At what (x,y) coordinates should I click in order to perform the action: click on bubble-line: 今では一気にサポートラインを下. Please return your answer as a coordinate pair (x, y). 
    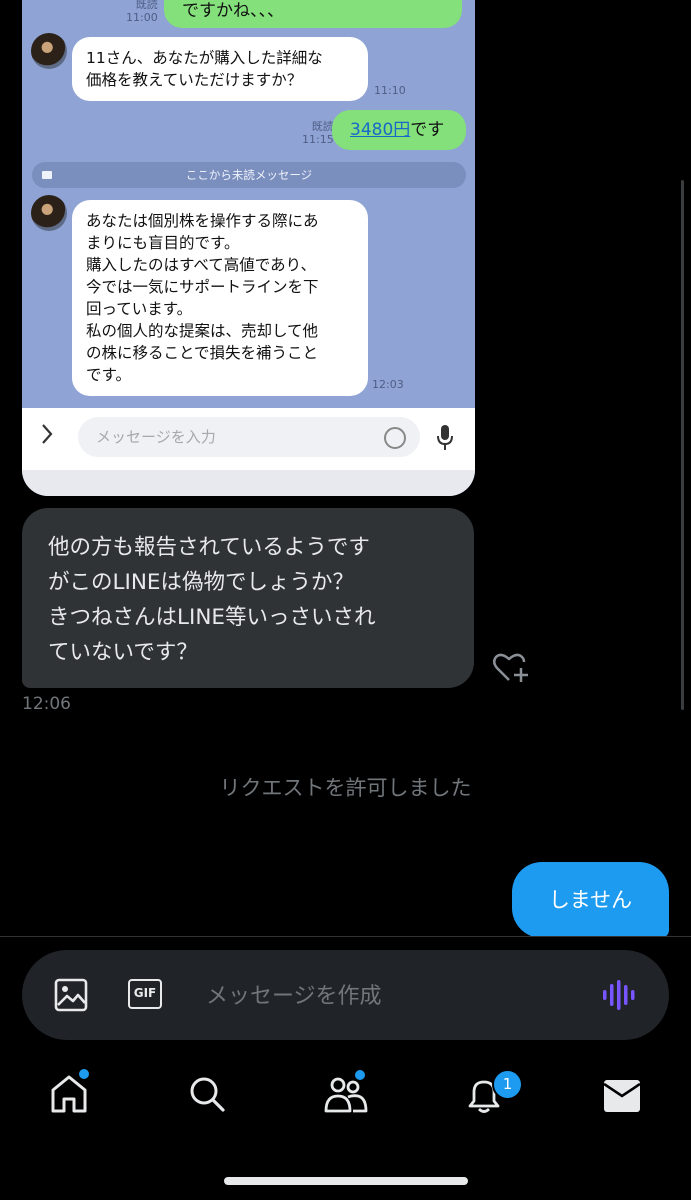
    Looking at the image, I should click on (202, 287).